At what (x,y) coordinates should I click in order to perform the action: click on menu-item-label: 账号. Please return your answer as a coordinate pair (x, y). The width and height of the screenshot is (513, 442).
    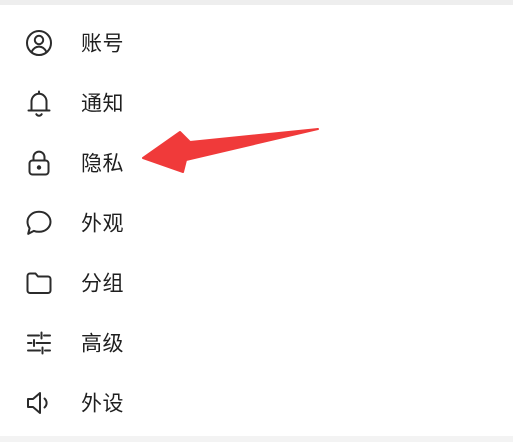
    Looking at the image, I should click on (102, 43).